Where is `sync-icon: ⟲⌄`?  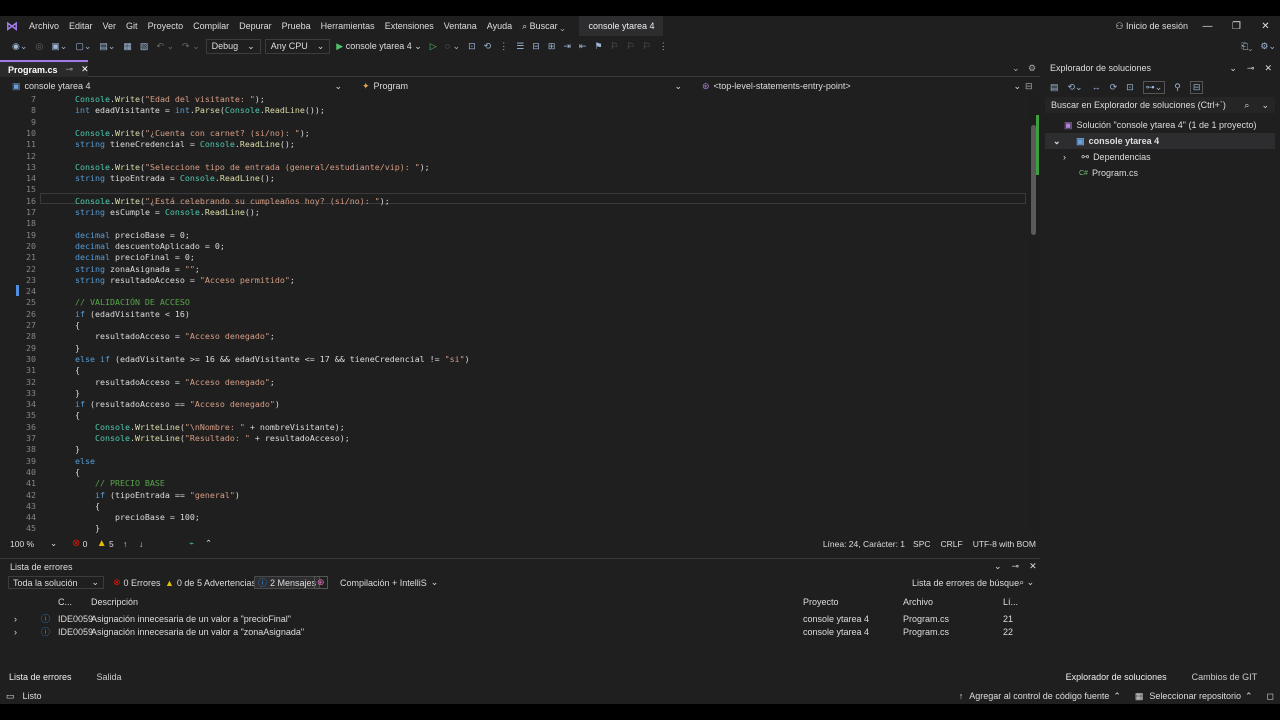 sync-icon: ⟲⌄ is located at coordinates (1075, 87).